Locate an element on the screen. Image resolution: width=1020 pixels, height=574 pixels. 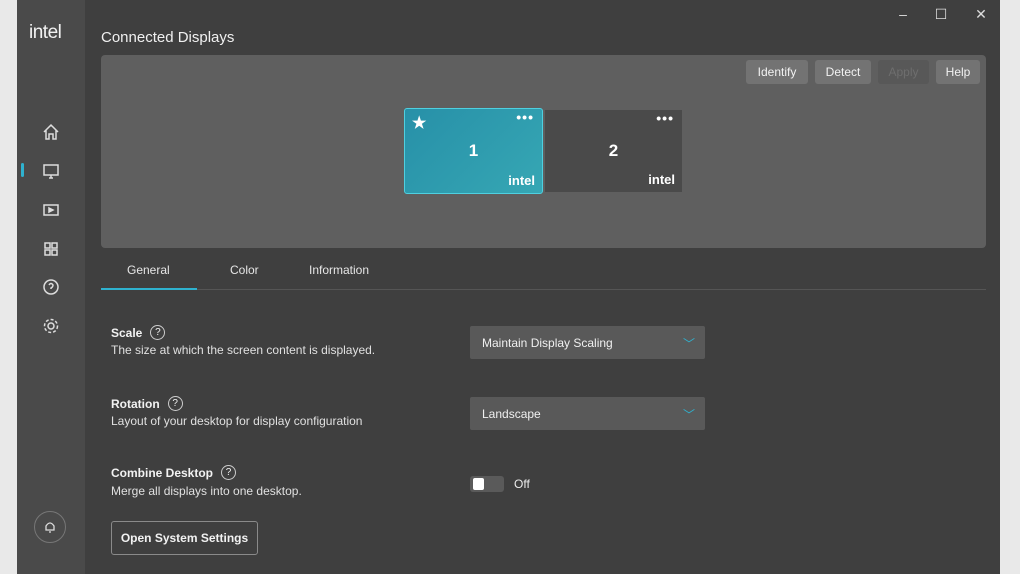
display-2: ••• 2 intel is located at coordinates (613, 151).